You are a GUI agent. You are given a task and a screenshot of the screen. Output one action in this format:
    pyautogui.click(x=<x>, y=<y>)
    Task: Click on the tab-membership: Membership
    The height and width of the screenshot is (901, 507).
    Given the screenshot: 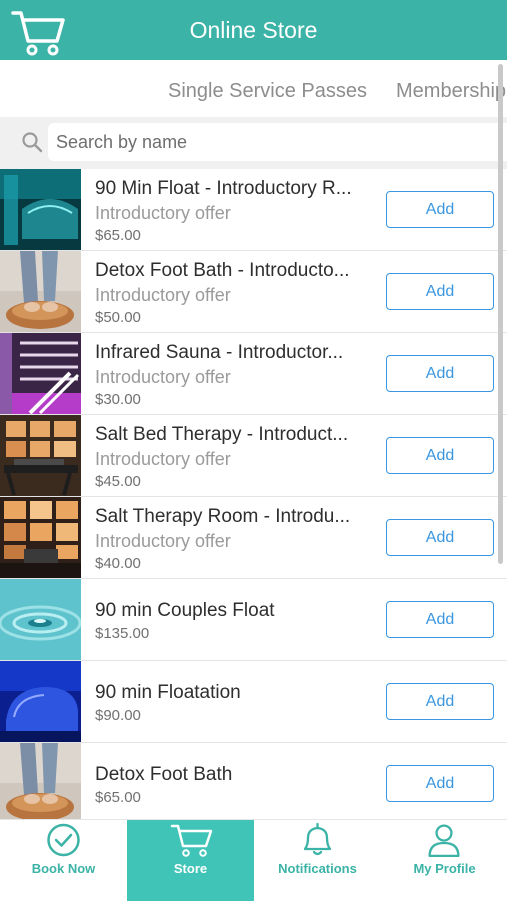 What is the action you would take?
    pyautogui.click(x=451, y=91)
    